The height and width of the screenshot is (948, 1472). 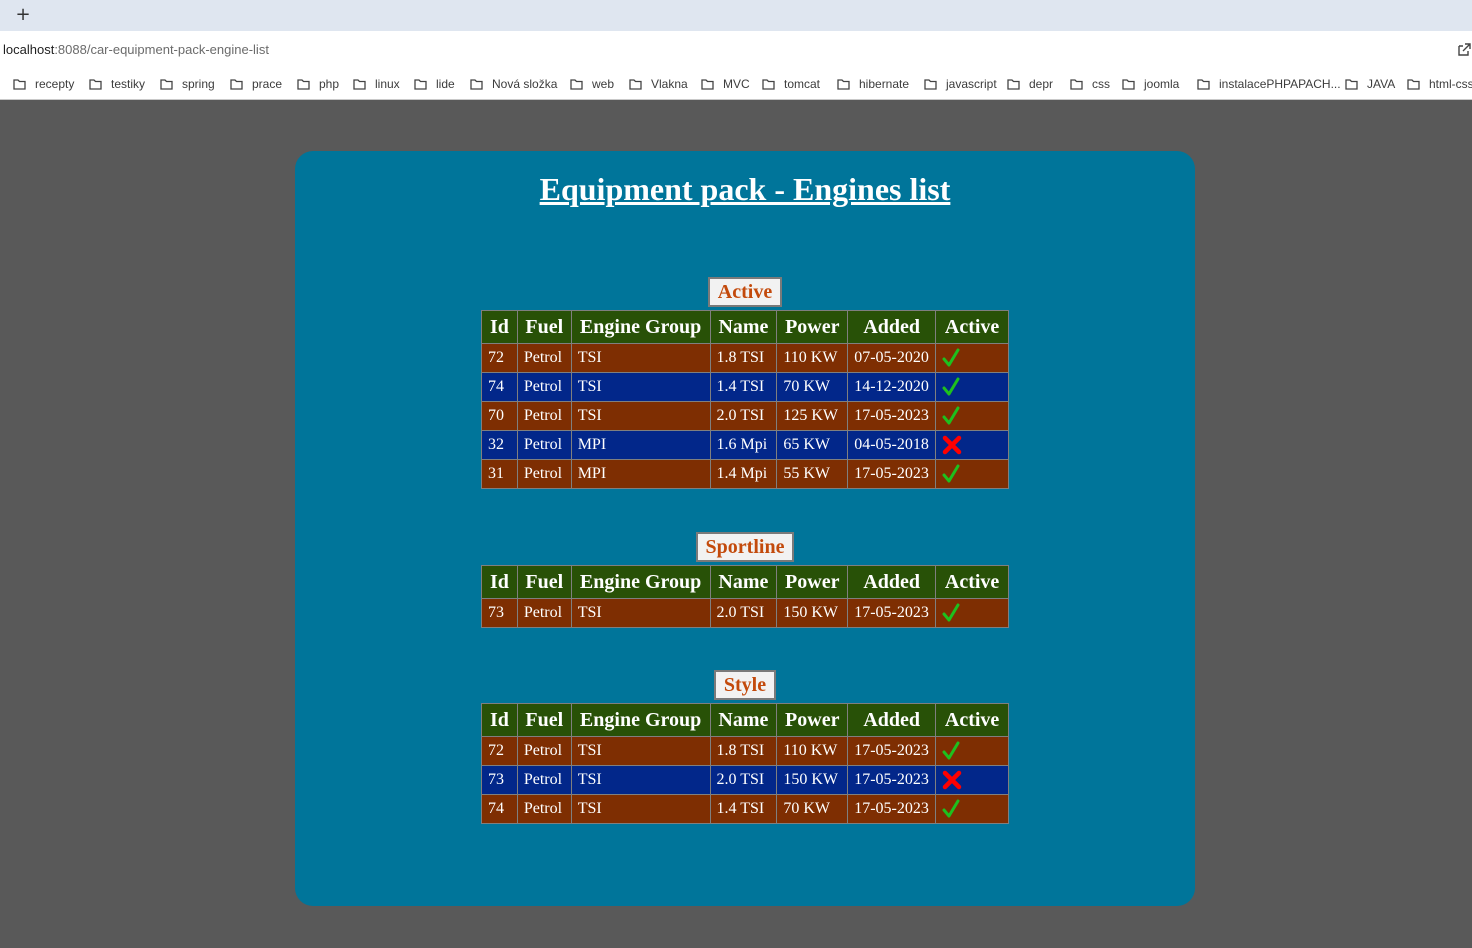 I want to click on bookmark-folder: Vlakna, so click(x=658, y=84).